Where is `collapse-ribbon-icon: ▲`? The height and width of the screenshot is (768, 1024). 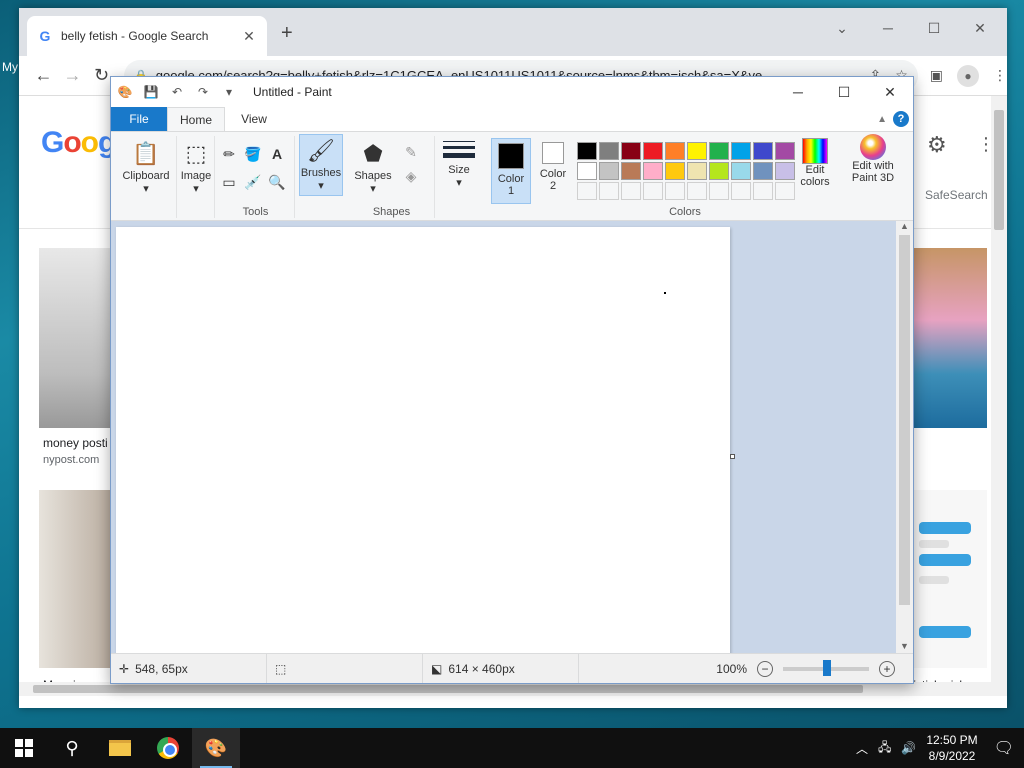
collapse-ribbon-icon: ▲ is located at coordinates (882, 119).